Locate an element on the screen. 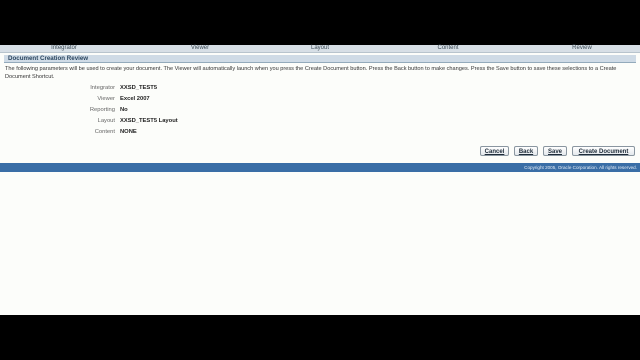  field-integrator: Integrator XXSD_TEST5 is located at coordinates (150, 88).